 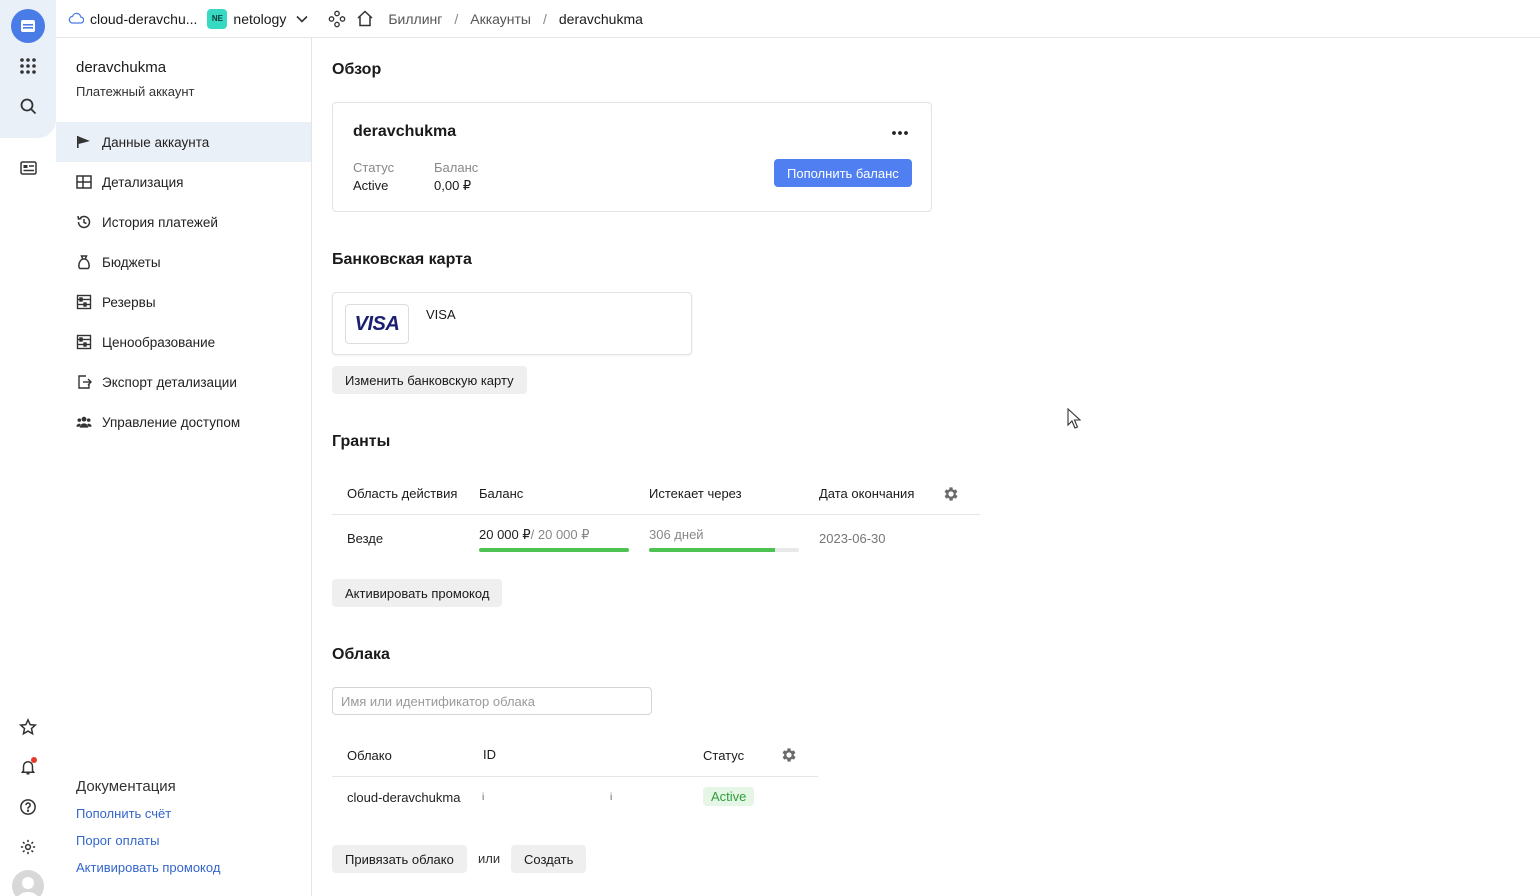 I want to click on grant-expires-bar, so click(x=724, y=550).